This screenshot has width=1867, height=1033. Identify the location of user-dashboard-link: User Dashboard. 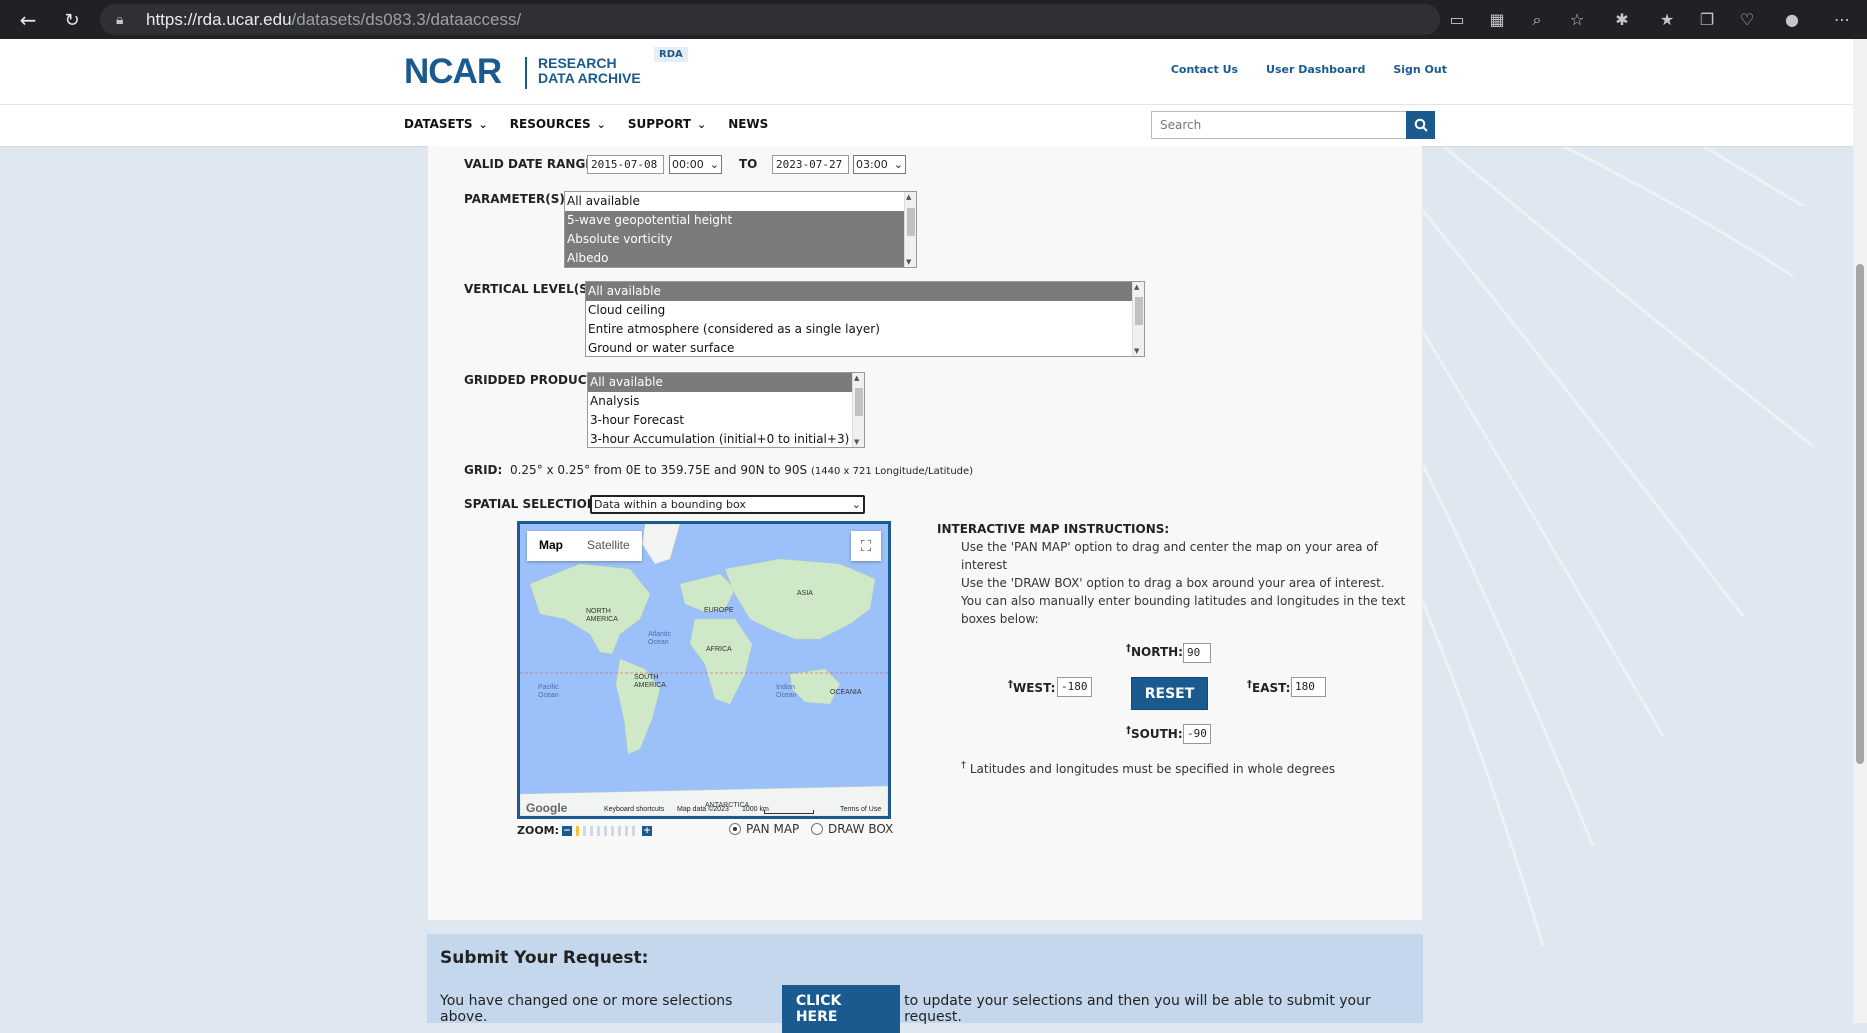
(1315, 69).